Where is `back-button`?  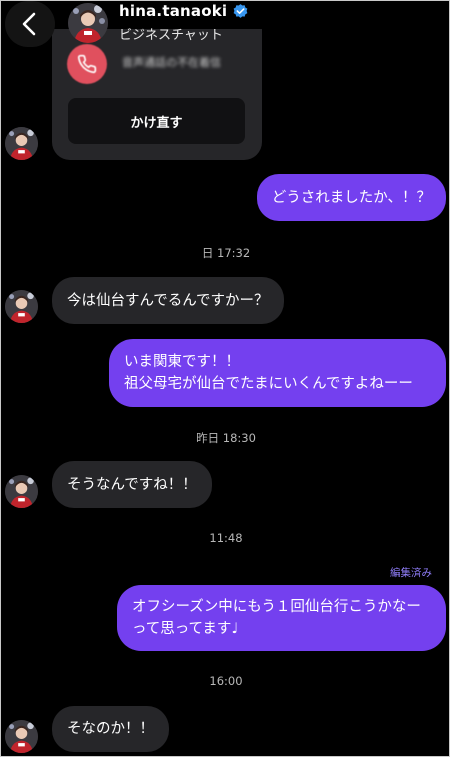
back-button is located at coordinates (30, 24).